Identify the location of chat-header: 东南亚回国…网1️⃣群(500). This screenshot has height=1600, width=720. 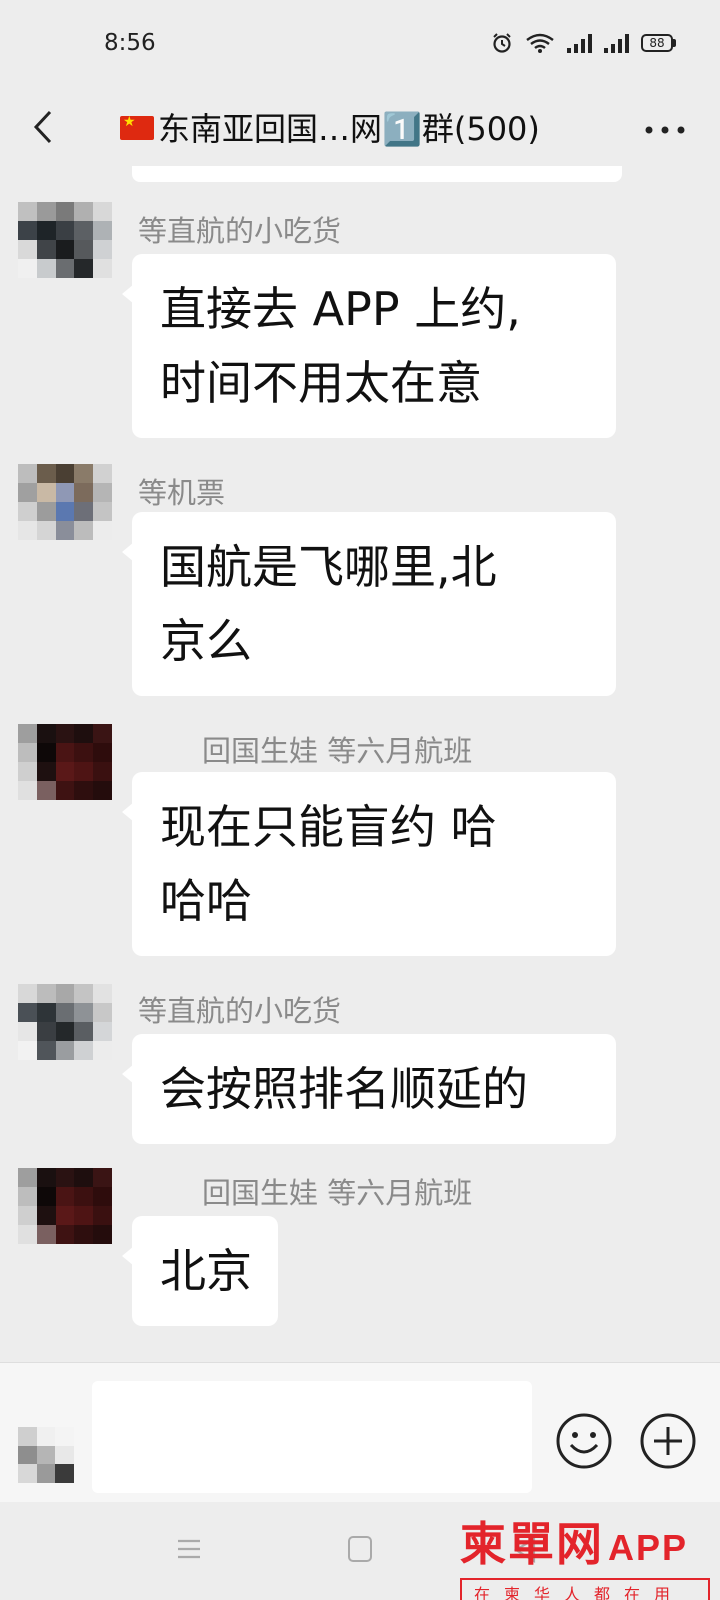
(360, 130).